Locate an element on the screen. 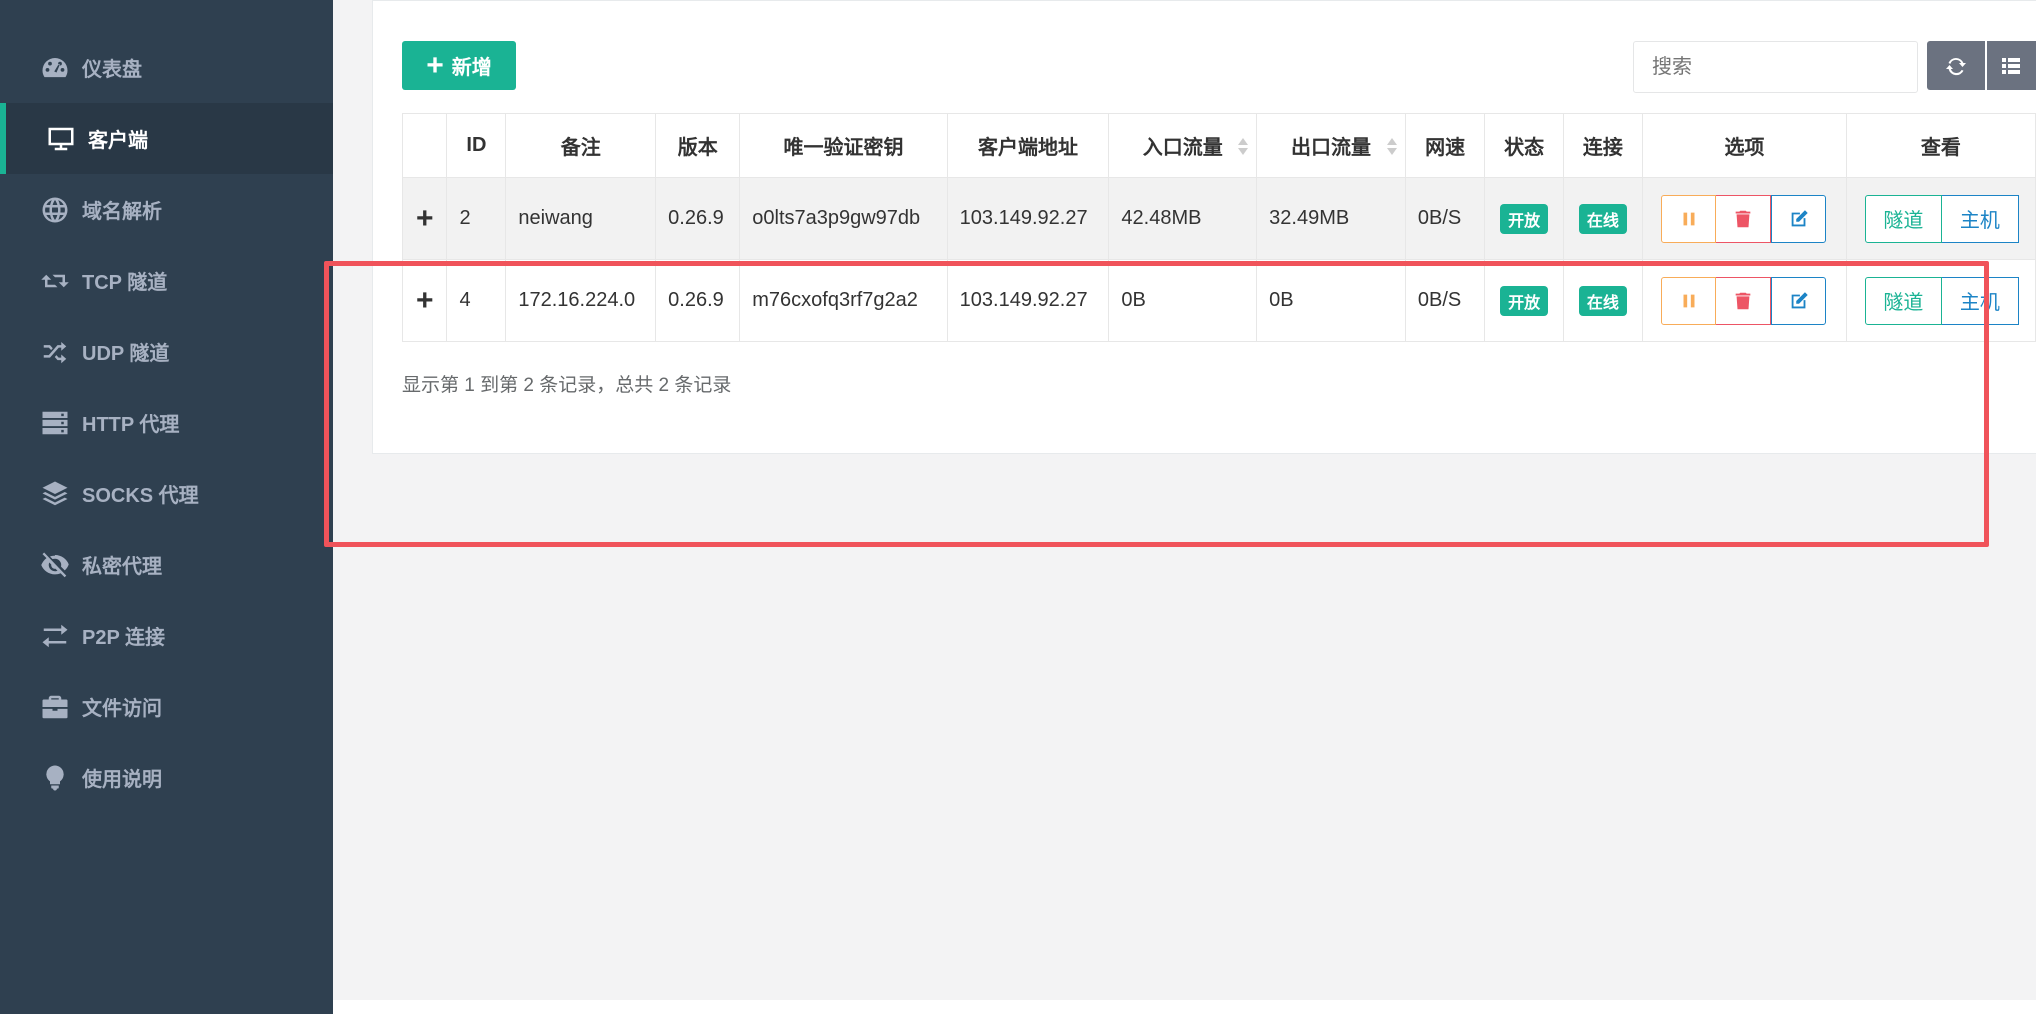 This screenshot has width=2036, height=1014. sidebar-item-label: P2P 连接 is located at coordinates (123, 638).